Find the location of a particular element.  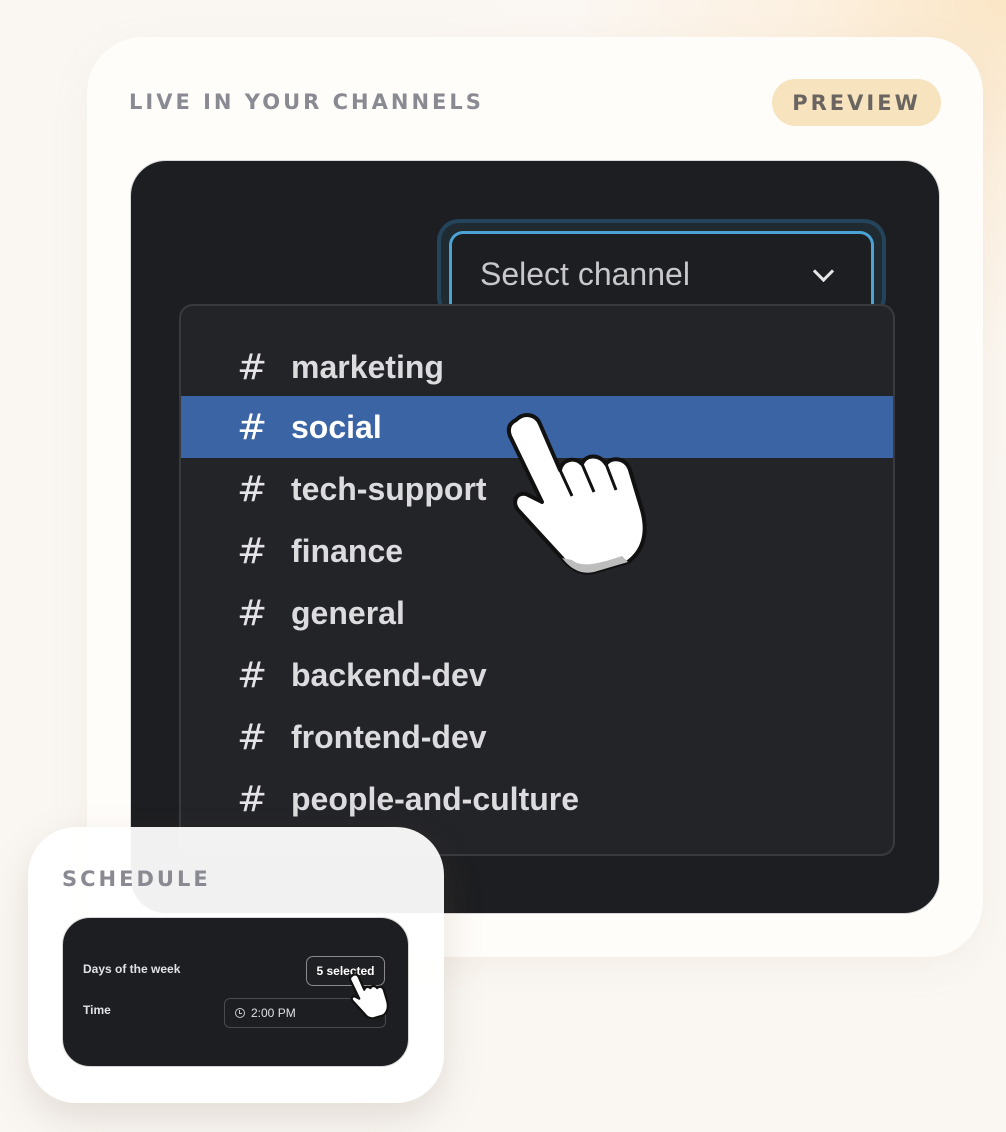

channel-select-box: Select channel is located at coordinates (661, 273).